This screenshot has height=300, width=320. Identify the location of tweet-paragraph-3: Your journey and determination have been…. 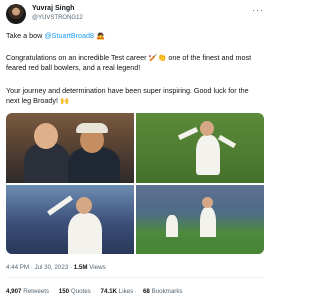
(127, 95).